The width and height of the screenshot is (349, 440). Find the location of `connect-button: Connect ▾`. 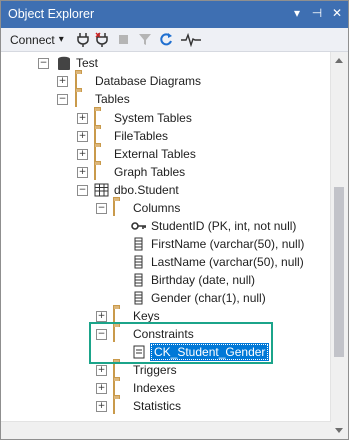

connect-button: Connect ▾ is located at coordinates (37, 39).